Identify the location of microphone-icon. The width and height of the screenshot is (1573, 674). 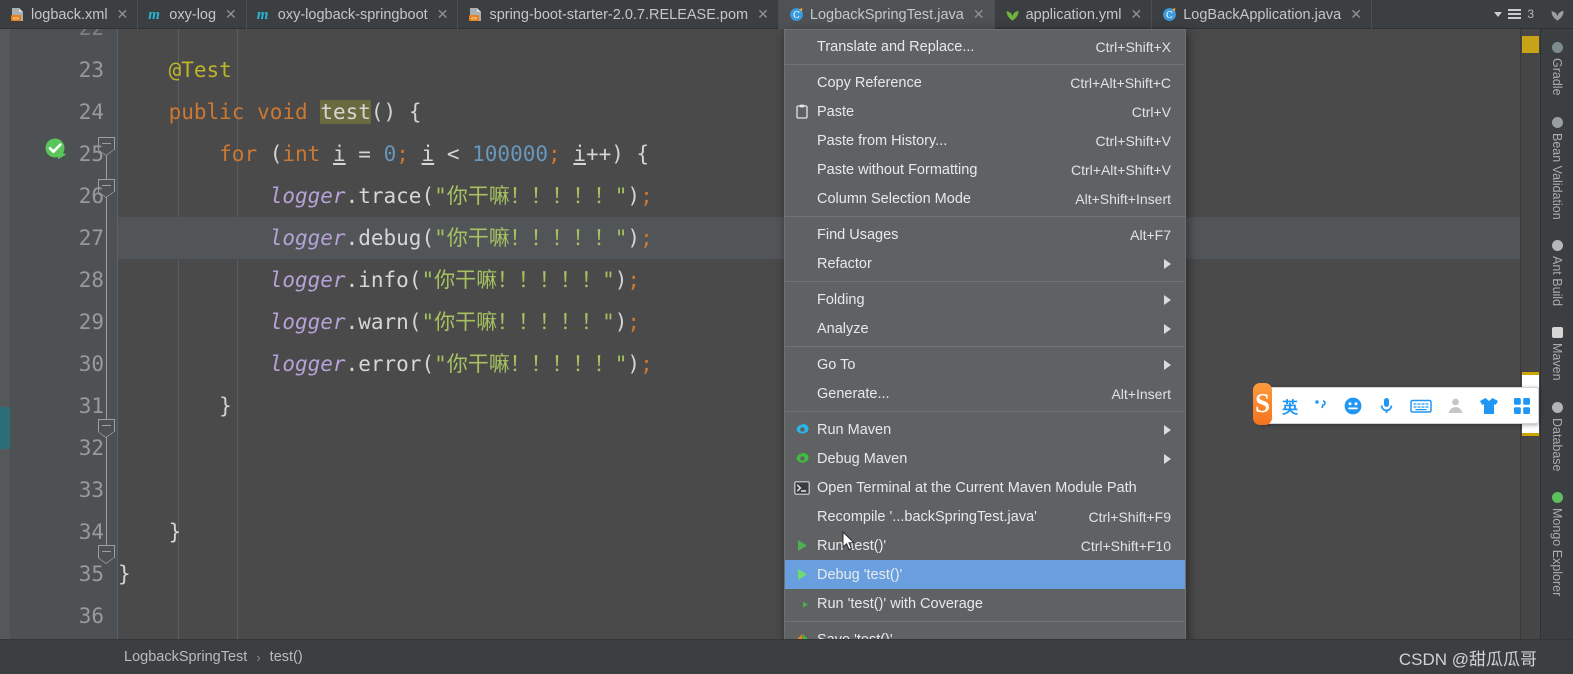
(1386, 405).